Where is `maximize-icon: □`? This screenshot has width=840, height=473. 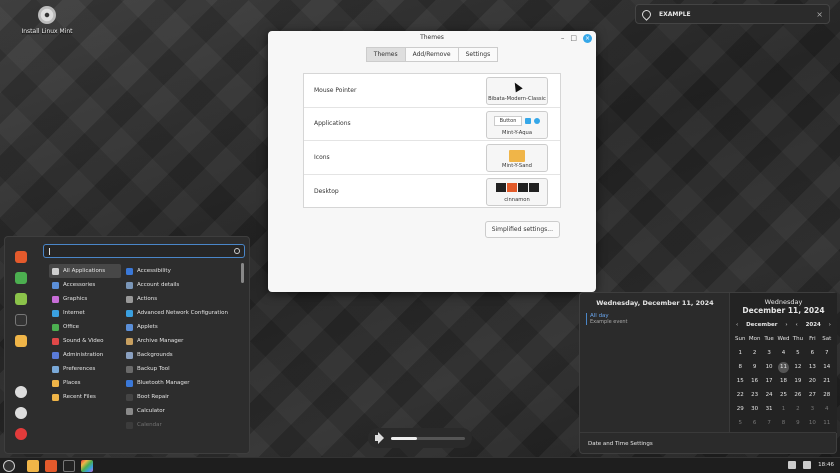
maximize-icon: □ is located at coordinates (573, 38).